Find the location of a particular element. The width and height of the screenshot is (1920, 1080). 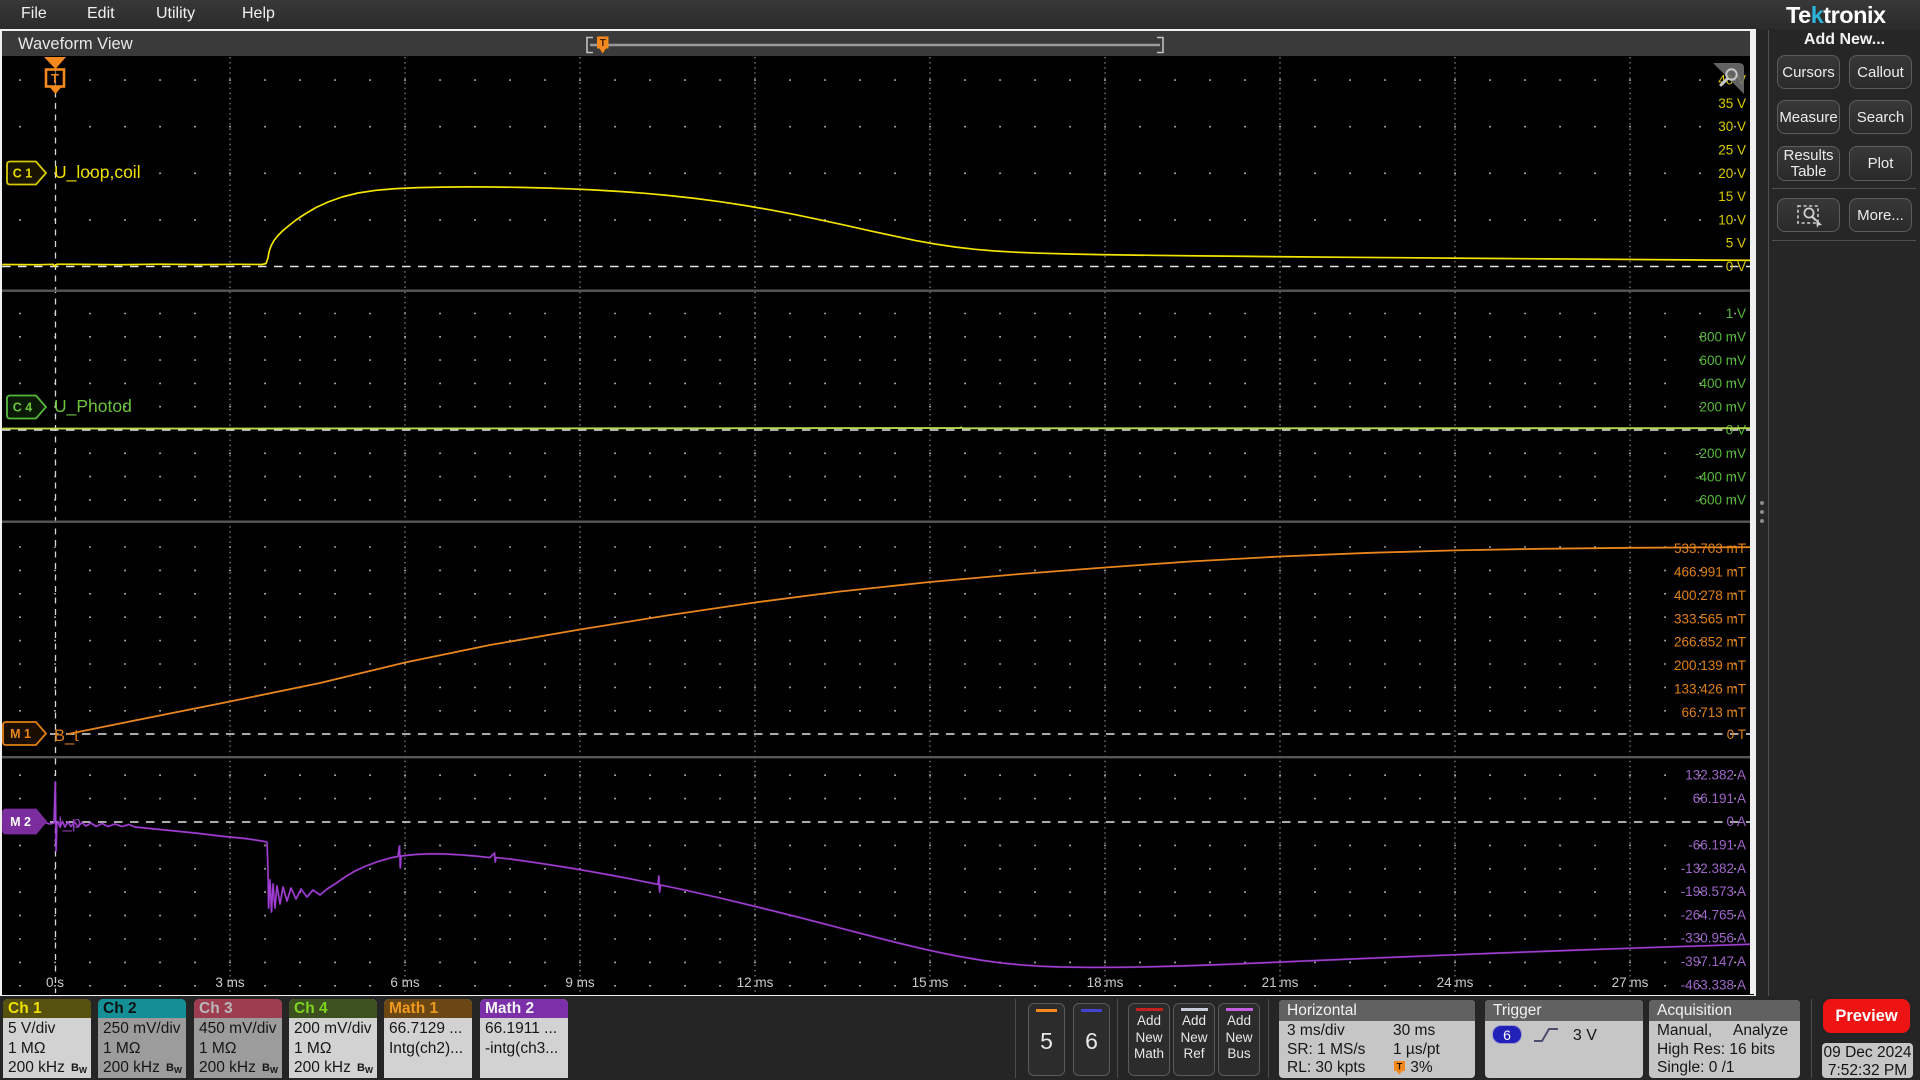

svg-text: 0 A is located at coordinates (1736, 821).